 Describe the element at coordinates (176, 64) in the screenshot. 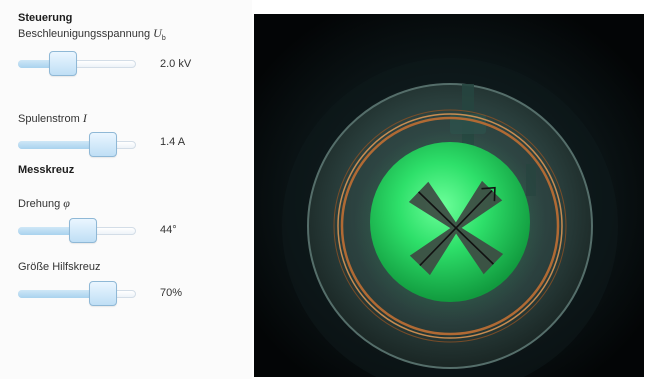

I see `voltage-value: 2.0 kV` at that location.